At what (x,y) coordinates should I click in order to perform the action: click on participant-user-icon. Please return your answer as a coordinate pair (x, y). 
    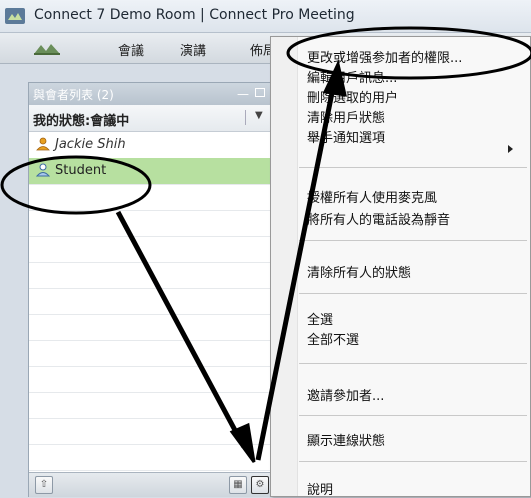
    Looking at the image, I should click on (43, 170).